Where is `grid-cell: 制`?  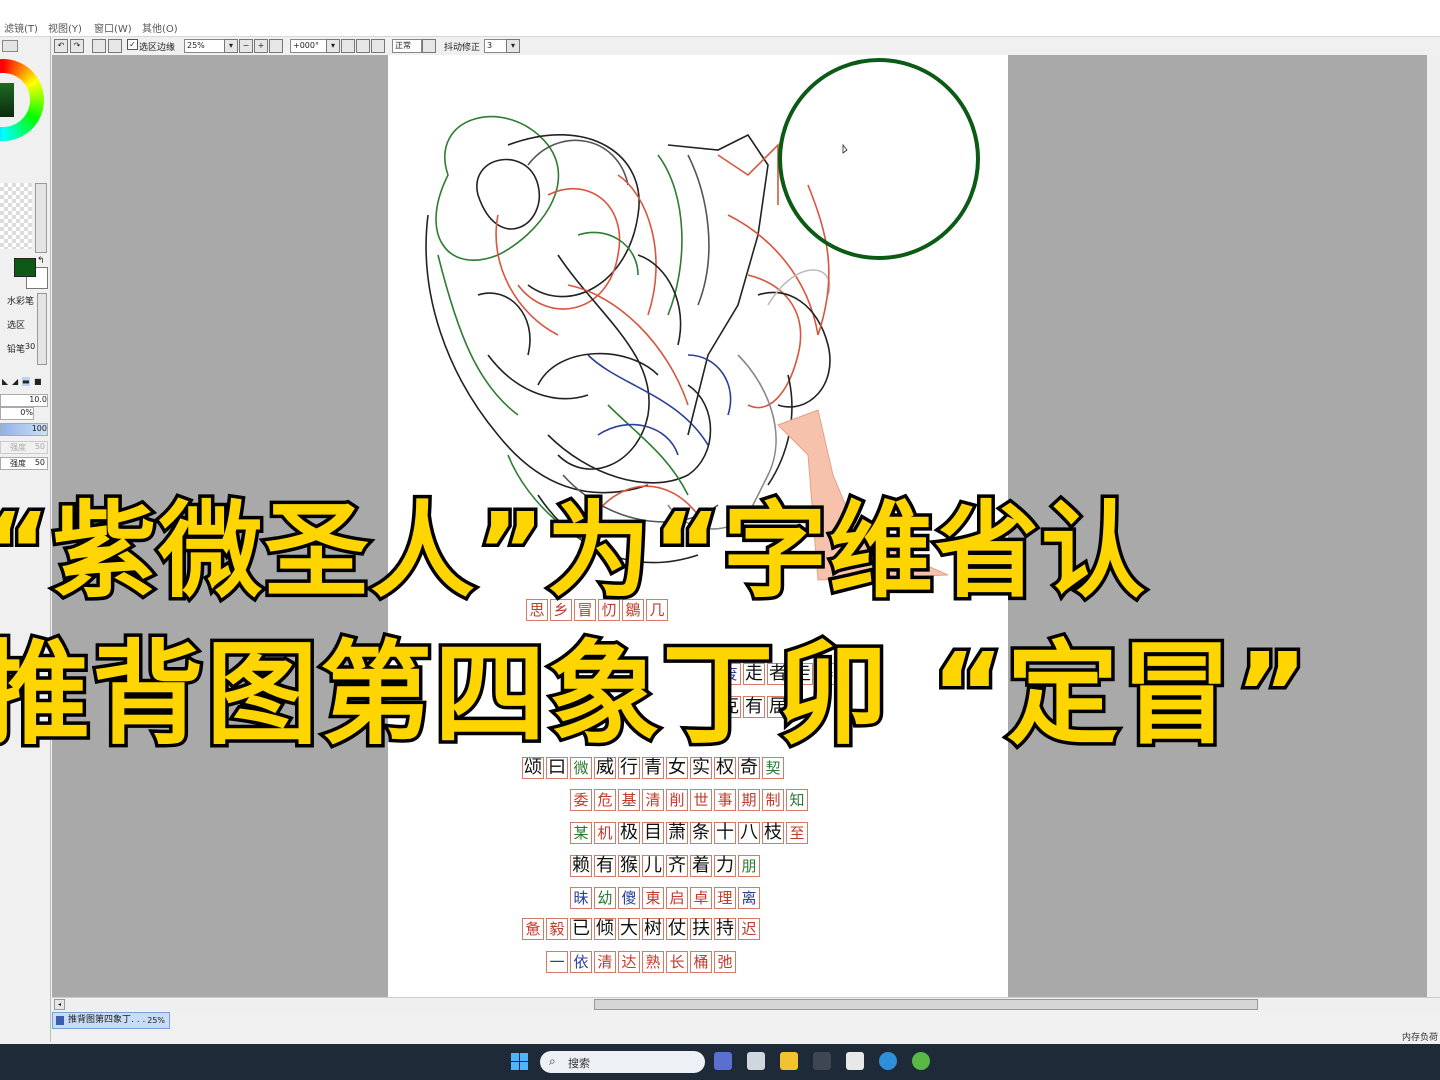
grid-cell: 制 is located at coordinates (773, 800).